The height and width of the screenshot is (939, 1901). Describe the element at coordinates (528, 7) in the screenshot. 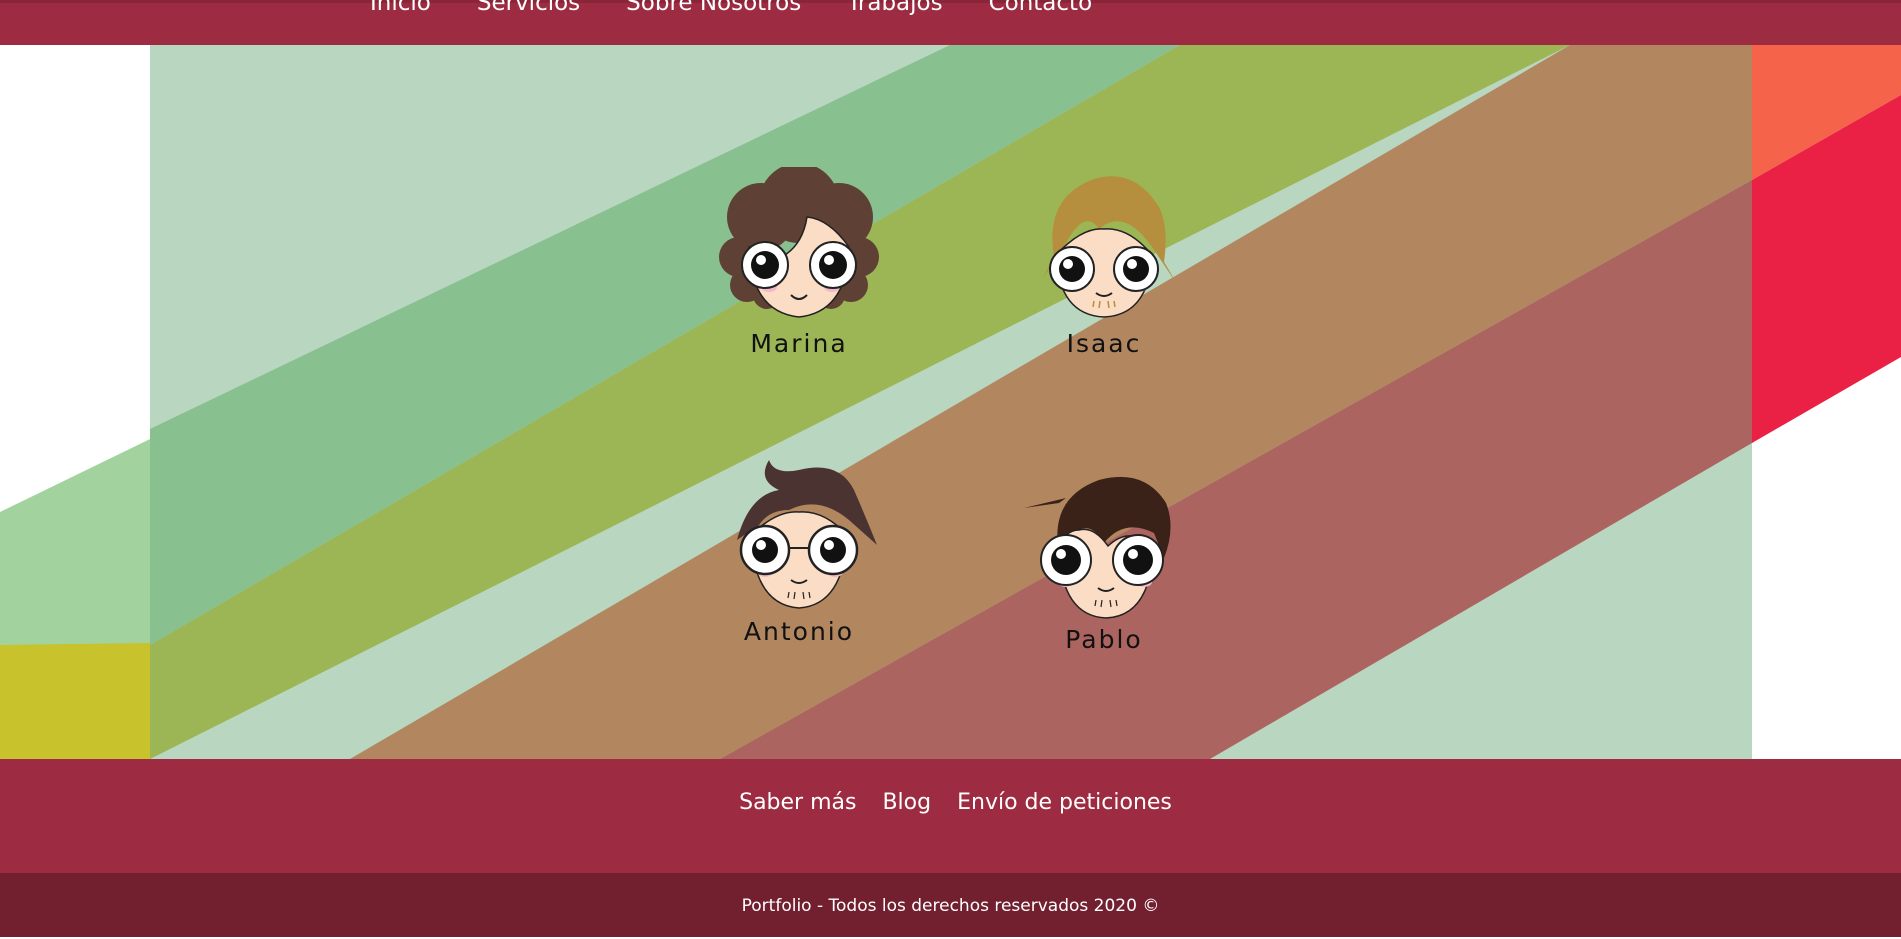

I see `nav-link-servicios: Servicios` at that location.